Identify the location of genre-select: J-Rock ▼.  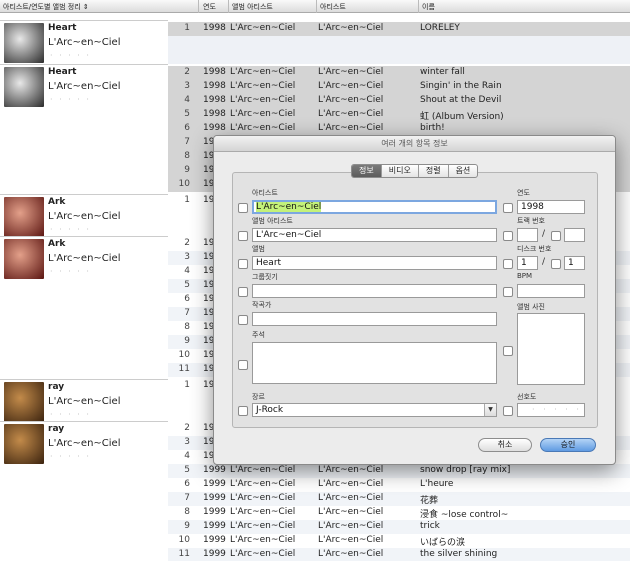
(374, 410).